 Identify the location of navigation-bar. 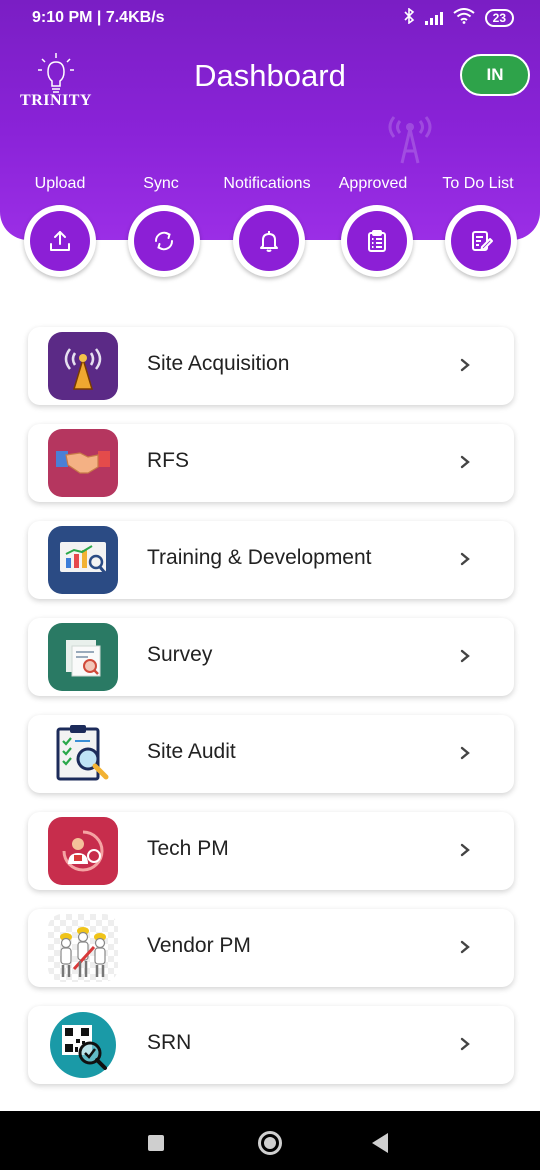
(270, 1140).